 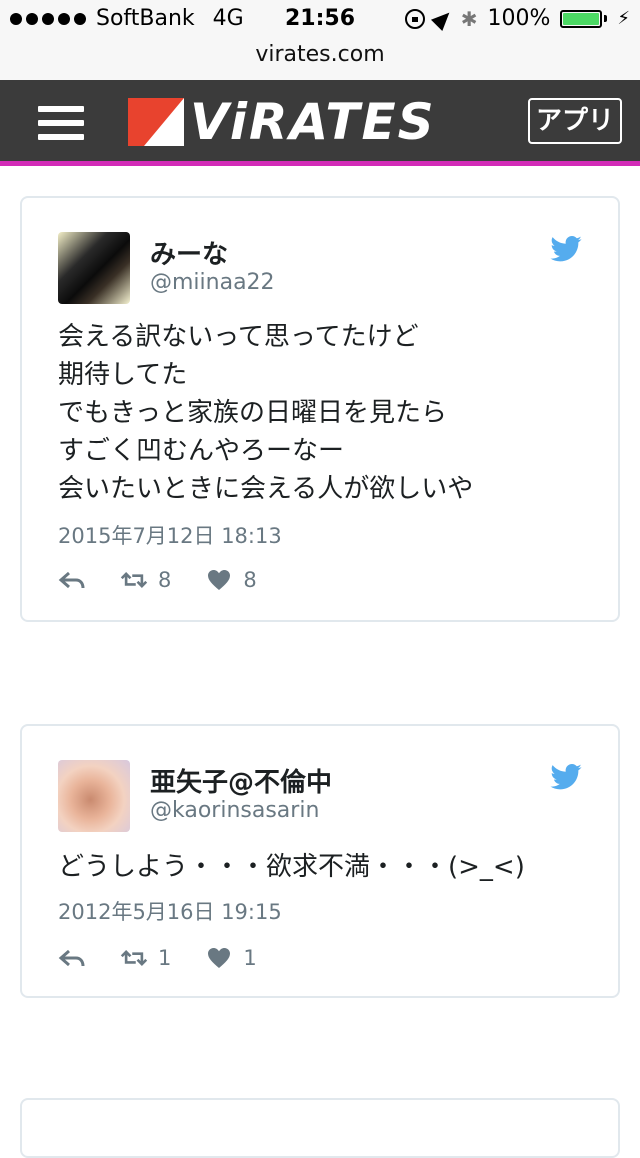 I want to click on retweet-button: 8, so click(x=145, y=580).